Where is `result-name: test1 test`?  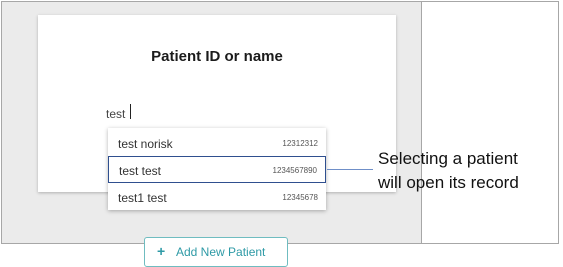 result-name: test1 test is located at coordinates (142, 198).